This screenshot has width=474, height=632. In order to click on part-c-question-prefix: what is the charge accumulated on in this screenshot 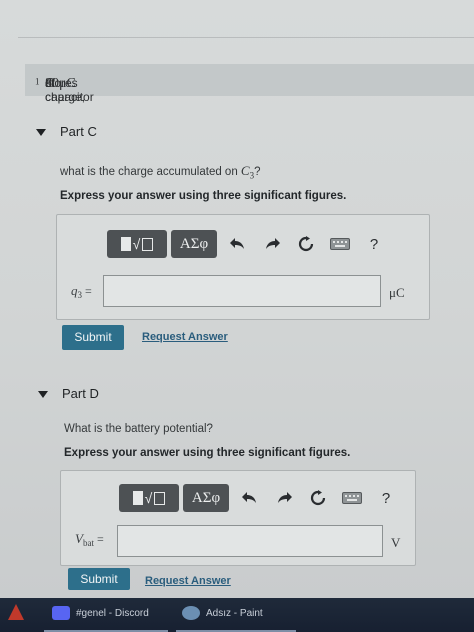, I will do `click(150, 172)`.